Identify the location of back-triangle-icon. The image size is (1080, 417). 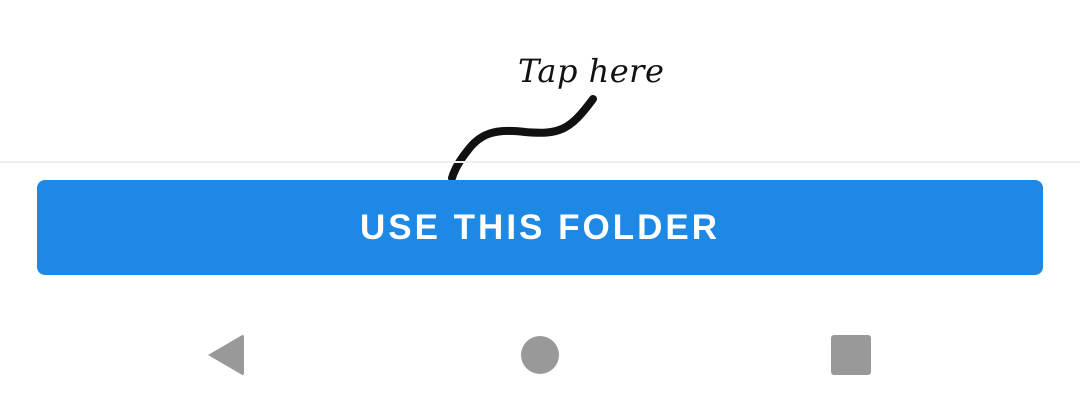
(226, 355).